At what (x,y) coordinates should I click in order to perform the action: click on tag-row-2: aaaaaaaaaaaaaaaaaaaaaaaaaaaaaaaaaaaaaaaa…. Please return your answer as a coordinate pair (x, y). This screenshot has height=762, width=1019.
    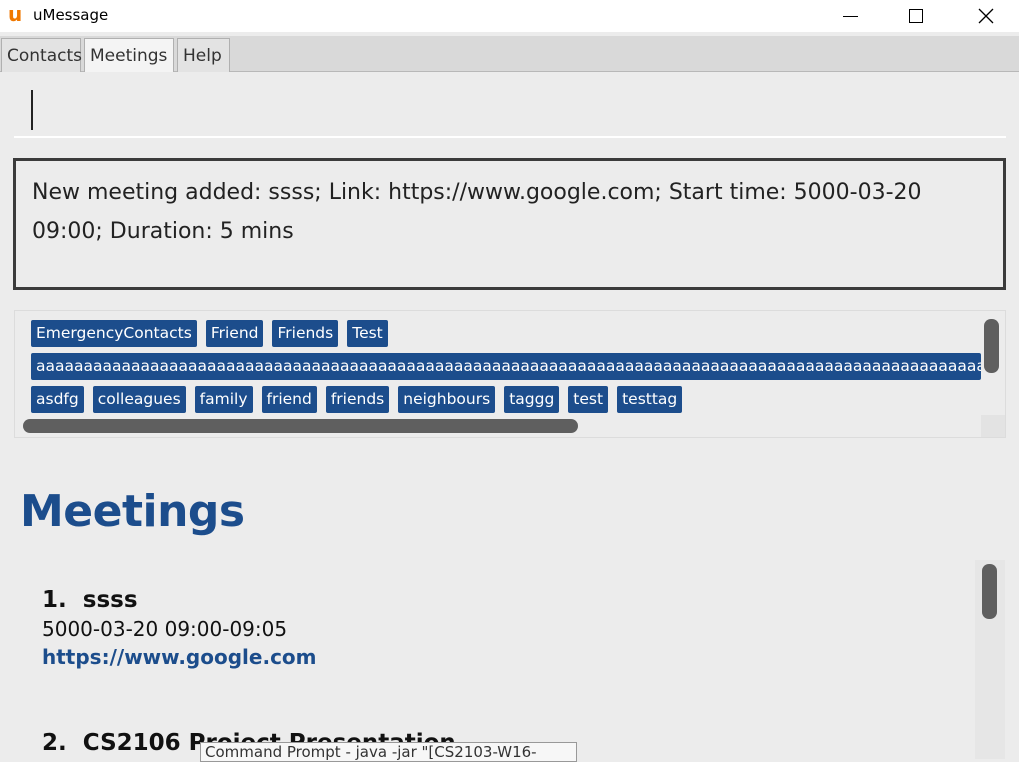
    Looking at the image, I should click on (506, 367).